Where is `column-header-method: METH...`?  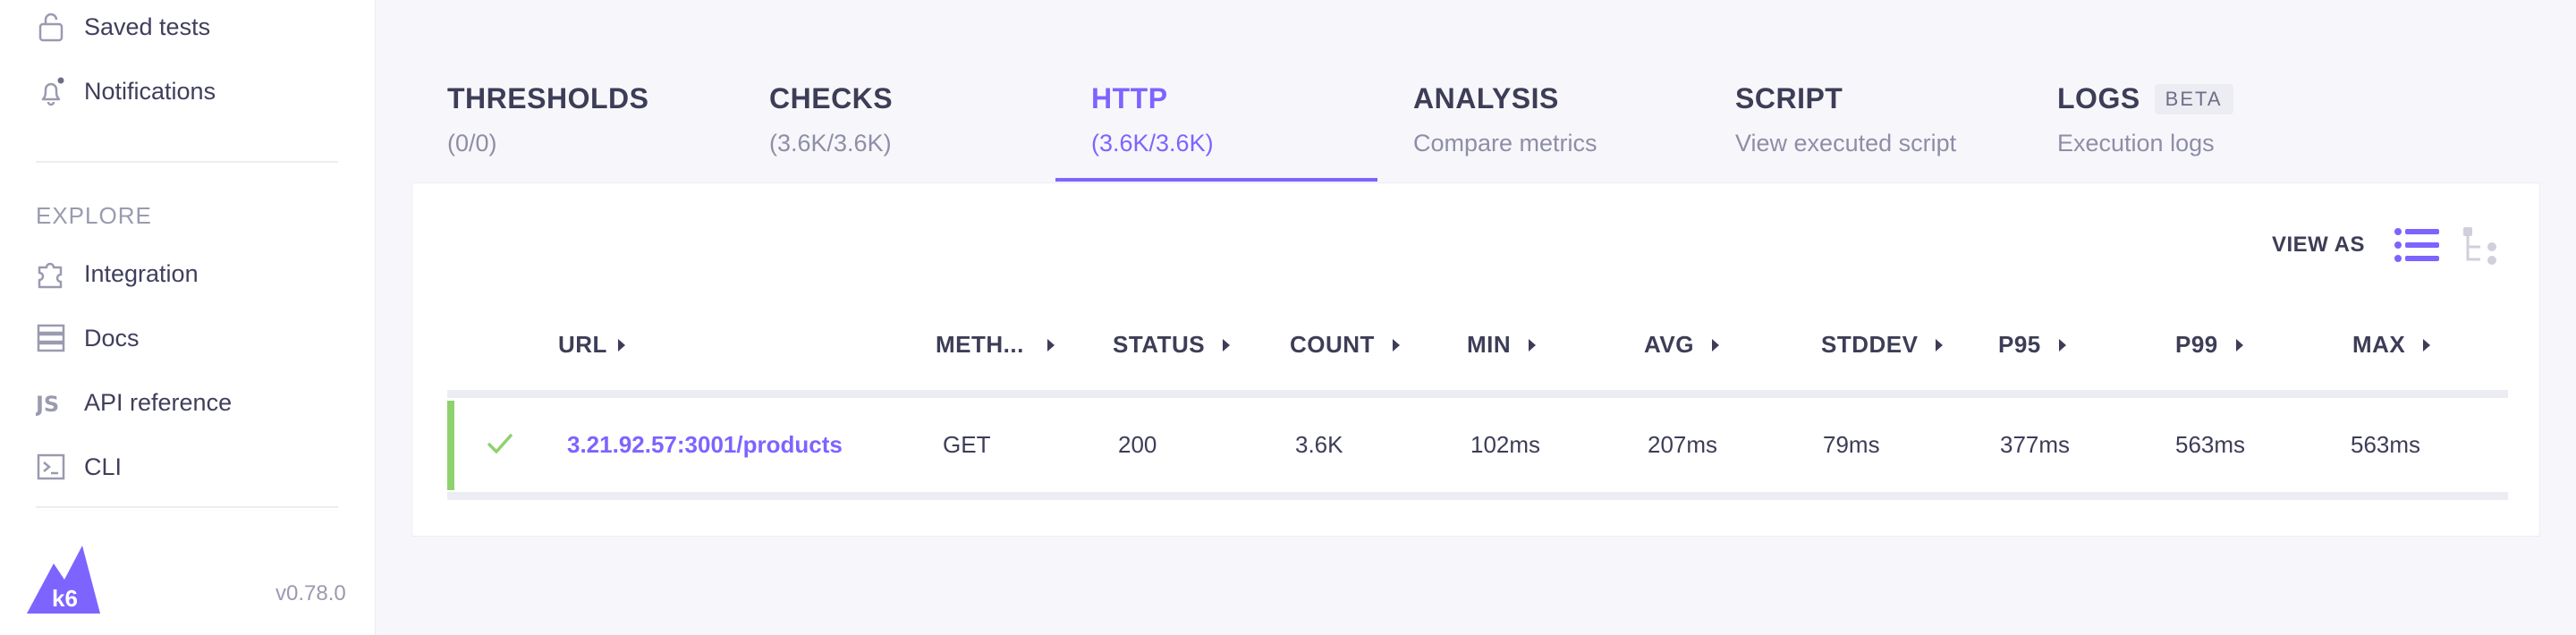 column-header-method: METH... is located at coordinates (995, 345).